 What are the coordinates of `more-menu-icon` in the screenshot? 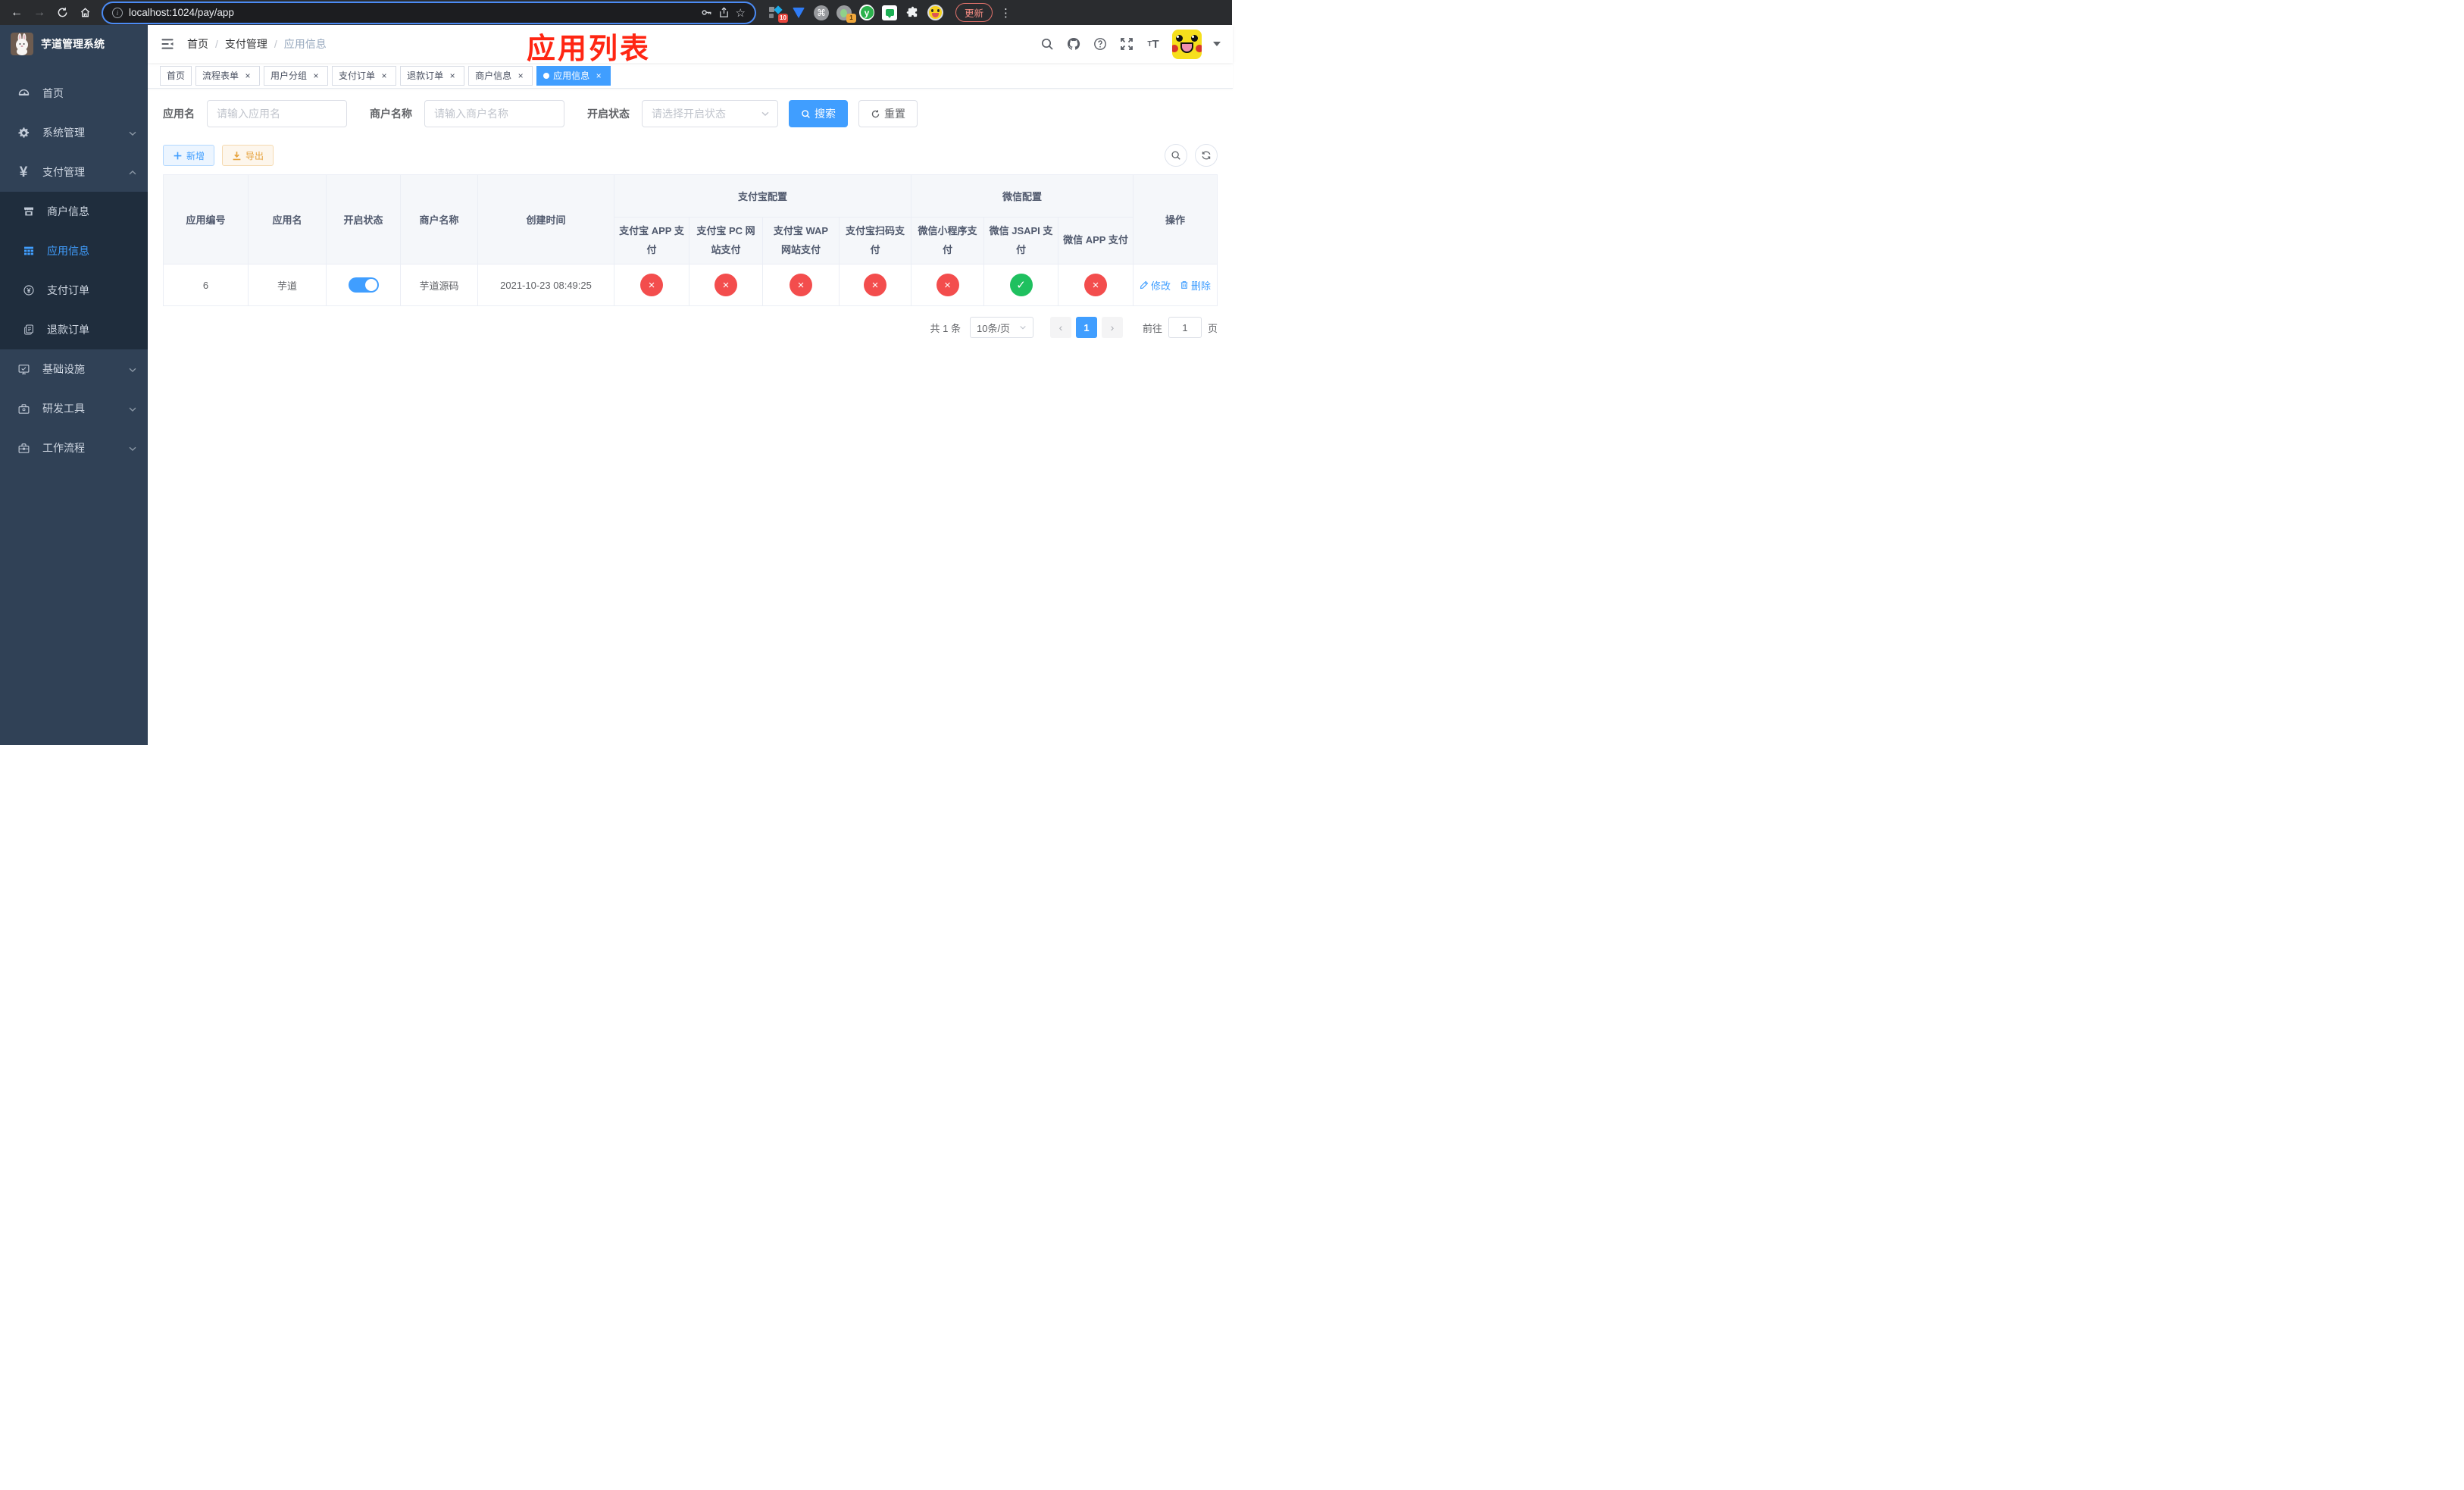 It's located at (1006, 13).